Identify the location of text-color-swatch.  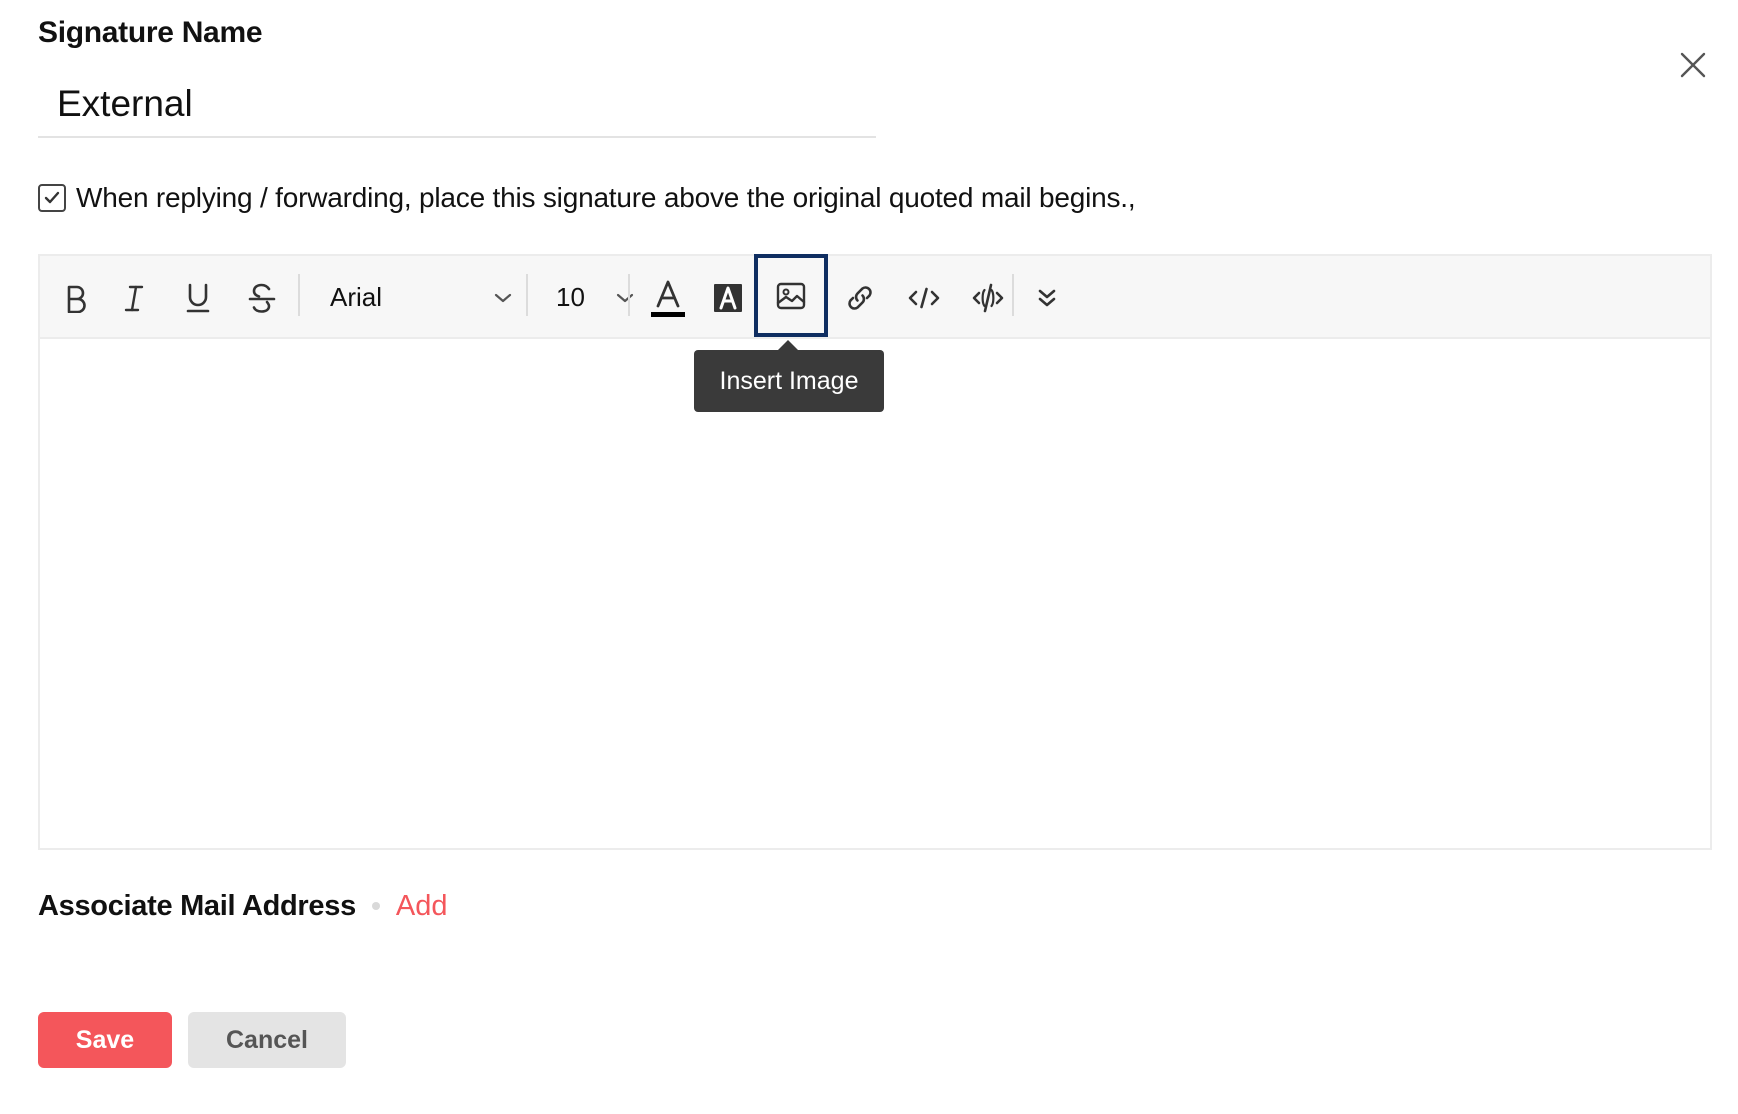
(668, 314).